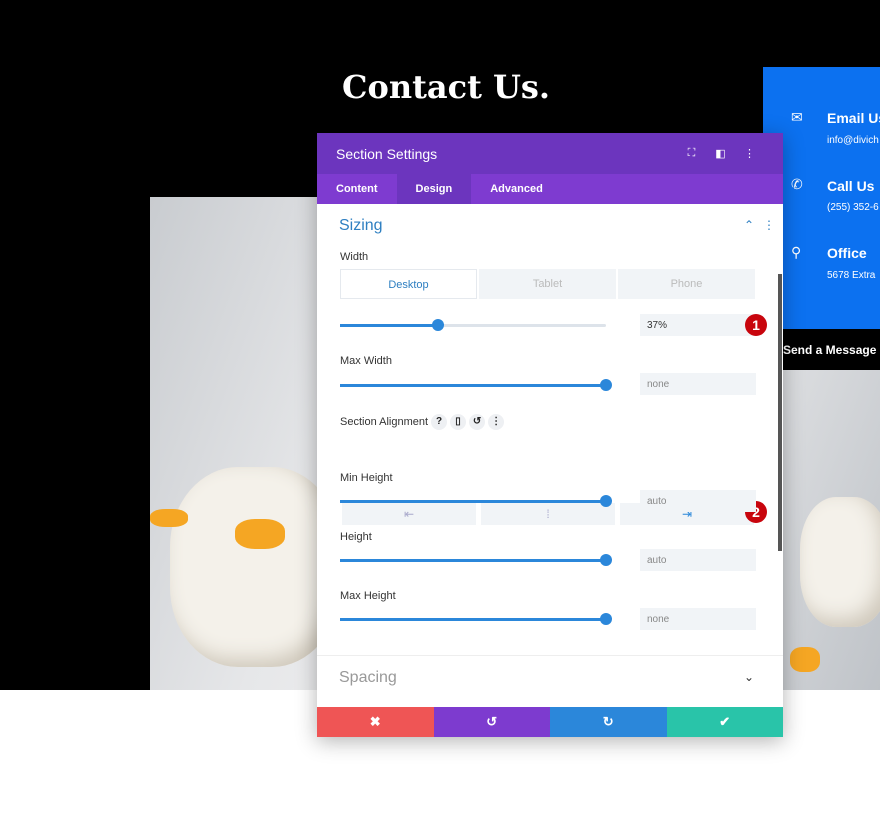 The width and height of the screenshot is (880, 822). I want to click on max-width-label: Max Width, so click(366, 361).